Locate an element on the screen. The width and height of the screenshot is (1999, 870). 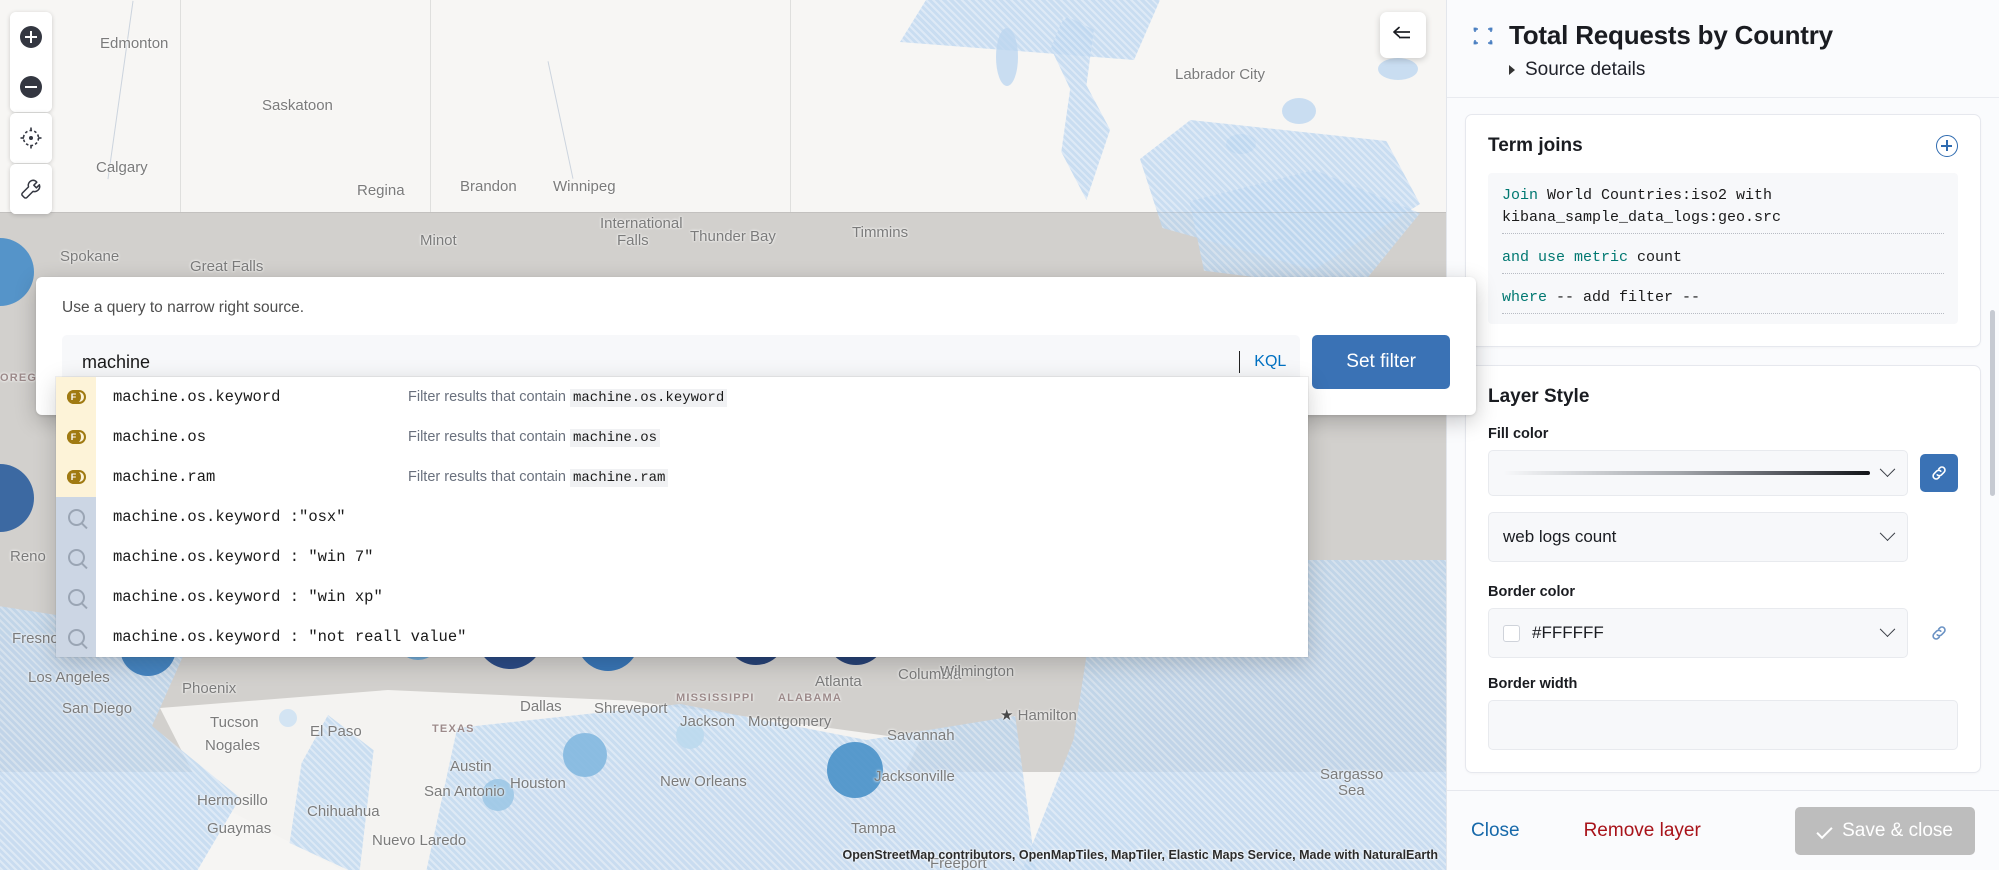
fill-color-ramp-select is located at coordinates (1698, 473).